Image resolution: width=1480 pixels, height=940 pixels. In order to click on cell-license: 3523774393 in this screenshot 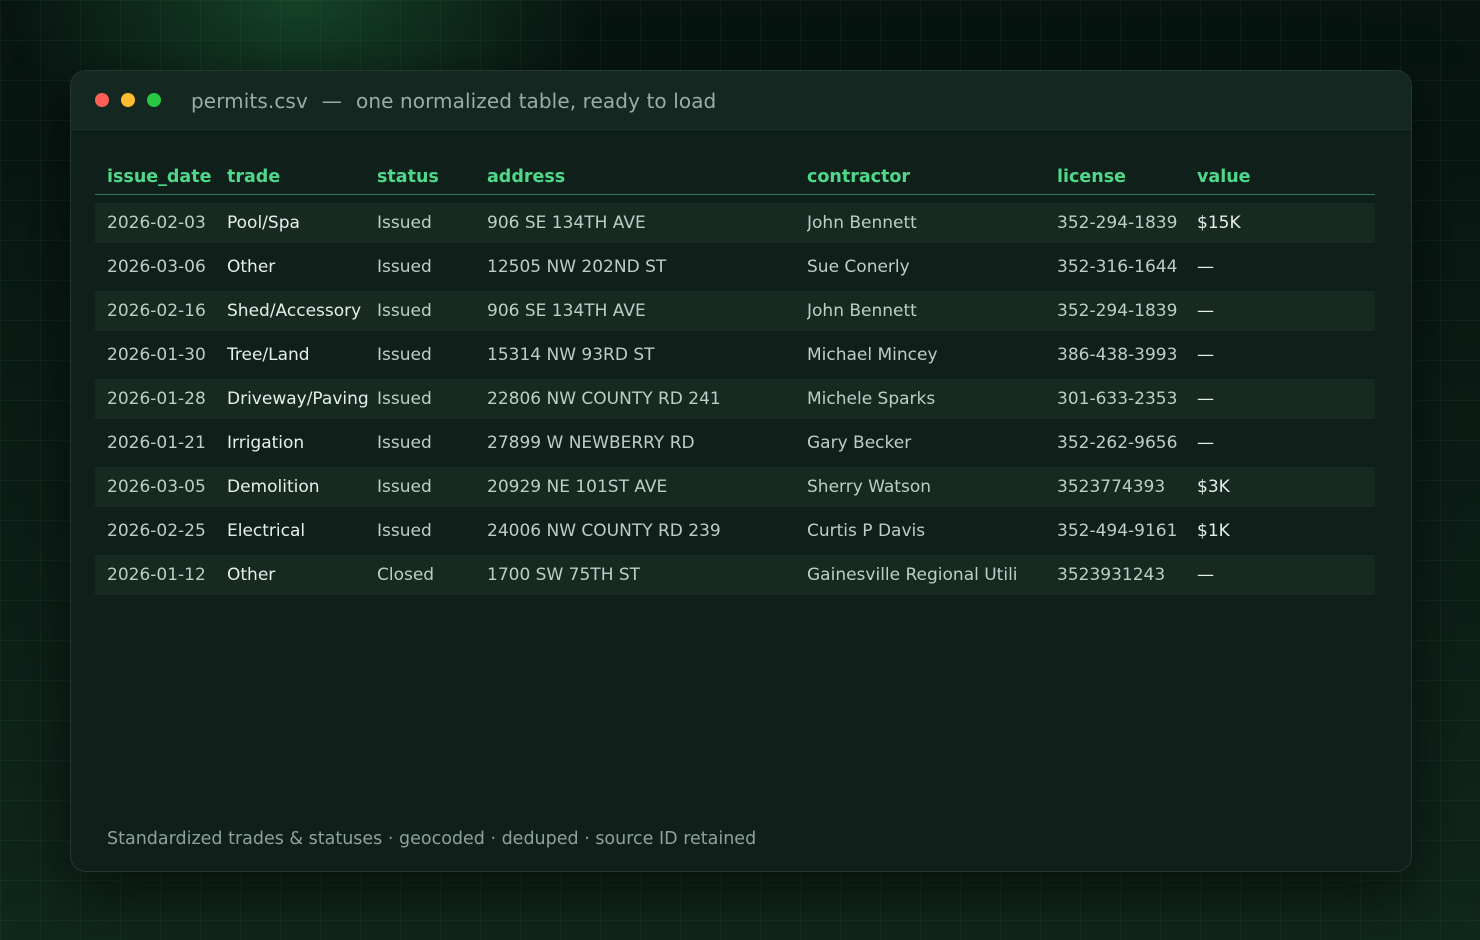, I will do `click(1111, 487)`.